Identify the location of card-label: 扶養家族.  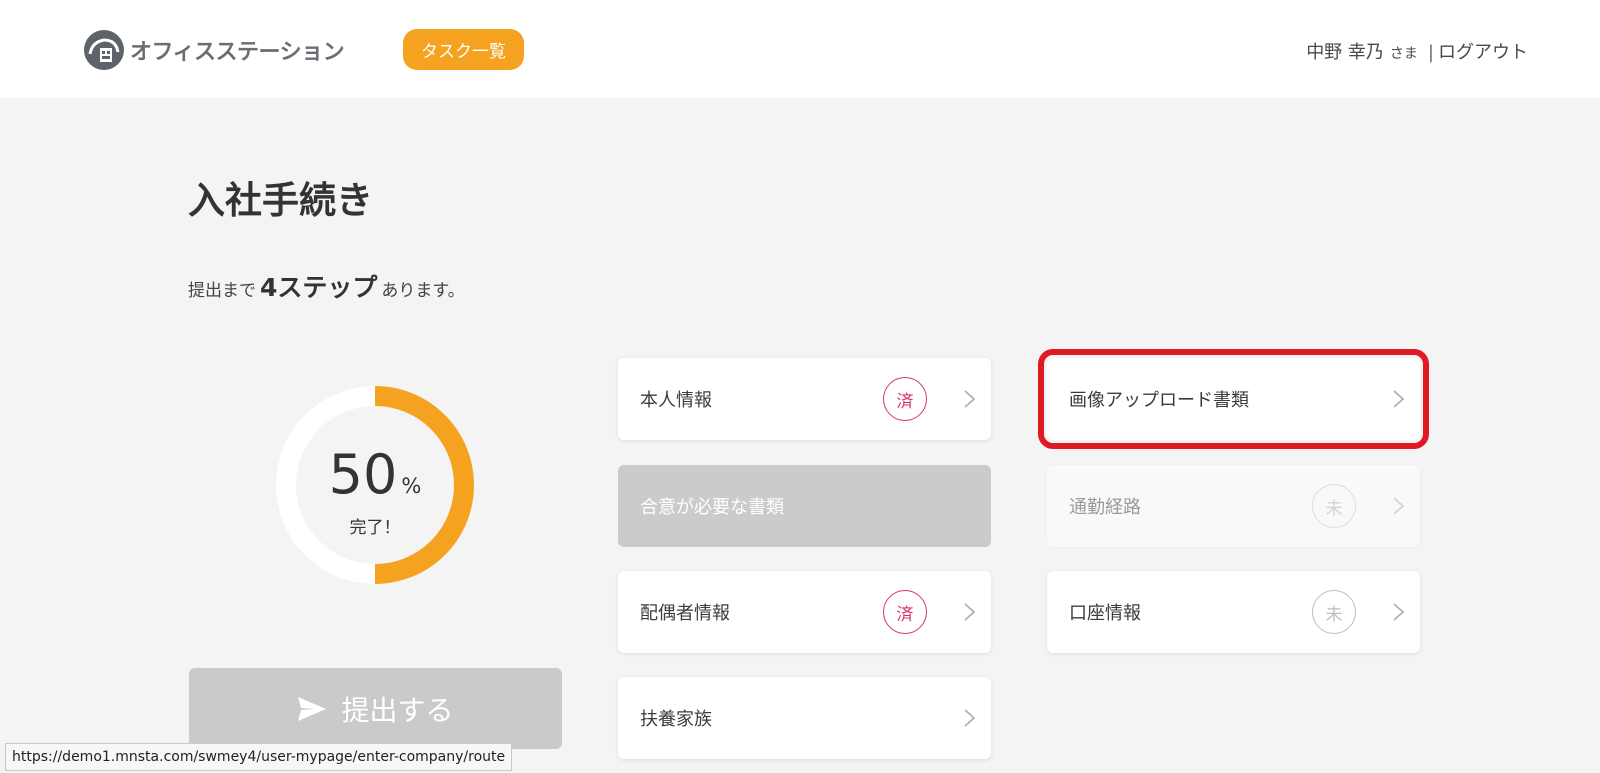
(676, 719).